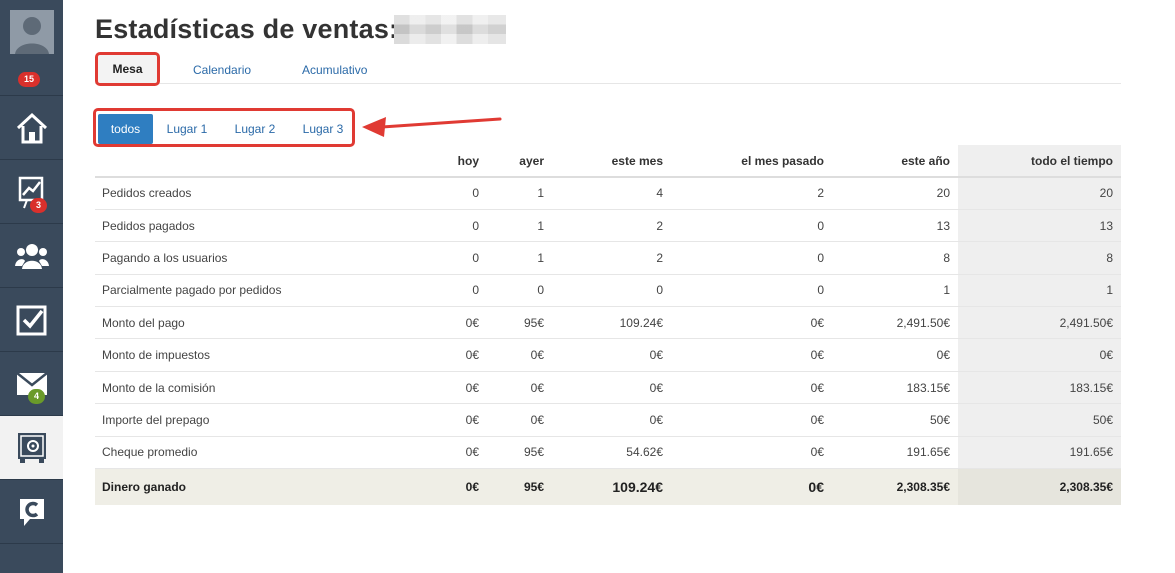 The image size is (1175, 573). Describe the element at coordinates (29, 79) in the screenshot. I see `notification-badge: 15` at that location.